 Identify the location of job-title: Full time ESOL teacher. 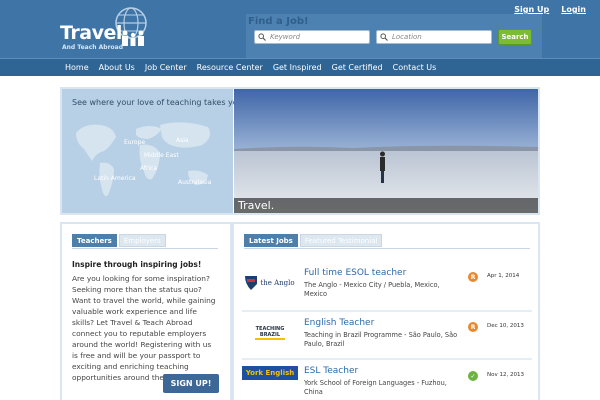
(355, 273).